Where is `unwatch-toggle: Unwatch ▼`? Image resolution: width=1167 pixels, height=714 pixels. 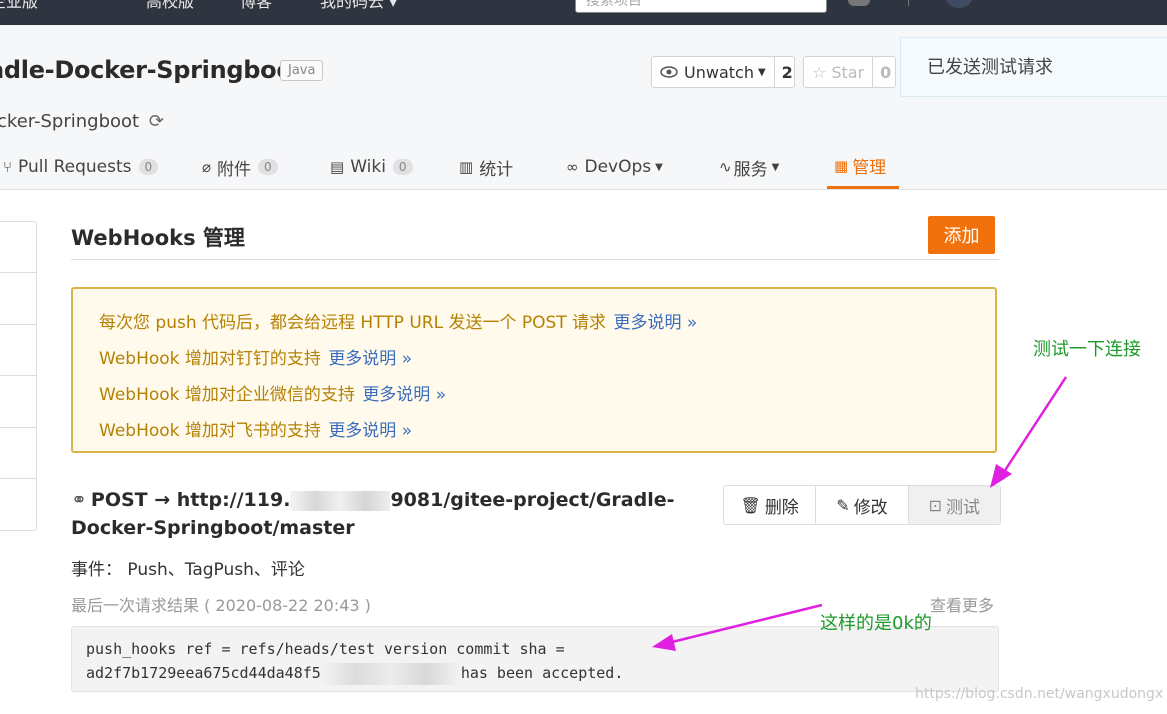 unwatch-toggle: Unwatch ▼ is located at coordinates (713, 72).